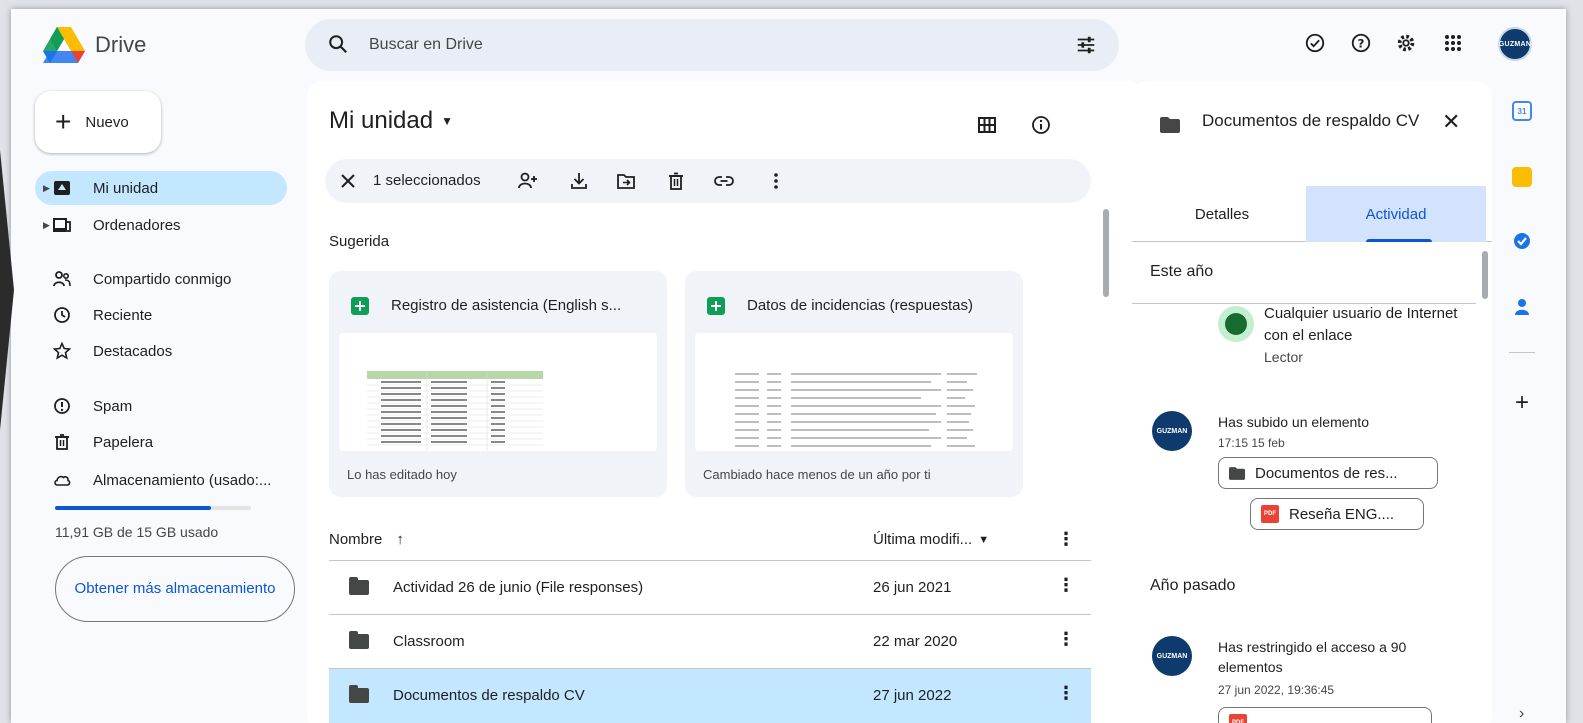  I want to click on file-modified-date: 27 jun 2022, so click(912, 695).